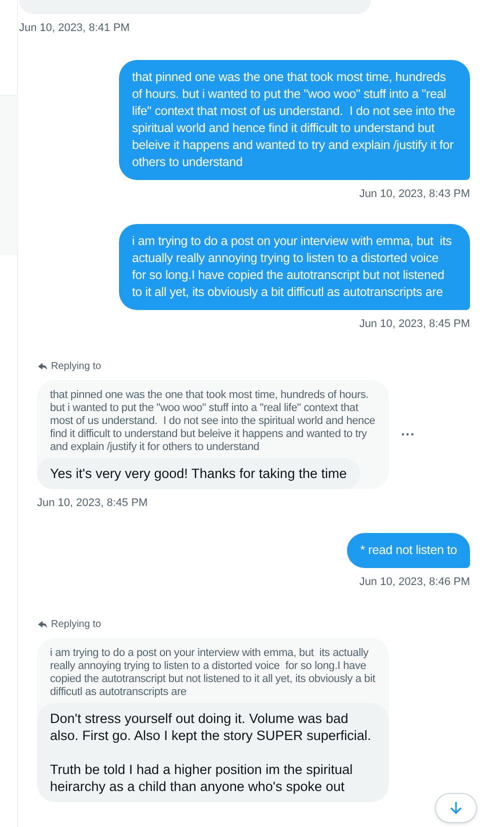  I want to click on timestamp: Jun 10, 2023, 8:46 PM, so click(414, 582).